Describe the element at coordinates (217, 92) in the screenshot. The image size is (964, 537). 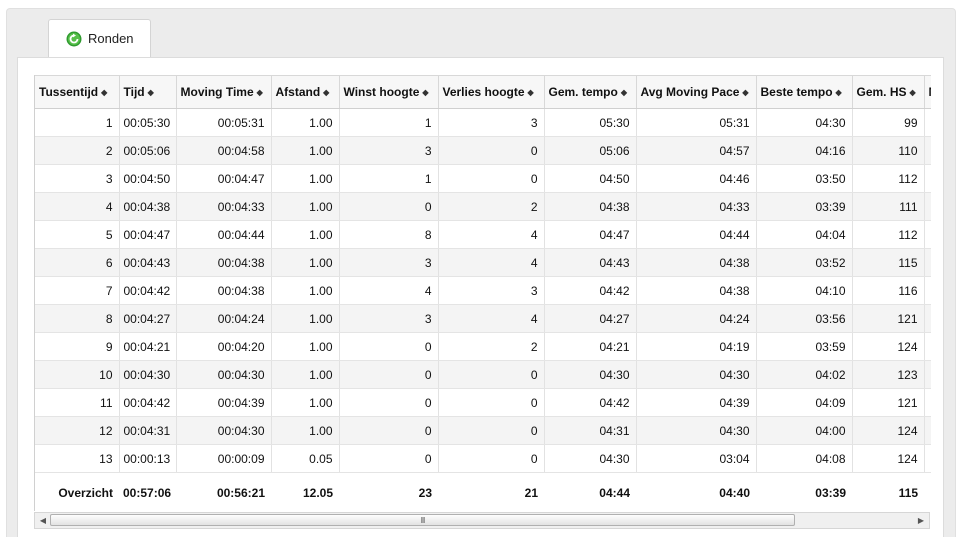
I see `column-header-label: Moving Time` at that location.